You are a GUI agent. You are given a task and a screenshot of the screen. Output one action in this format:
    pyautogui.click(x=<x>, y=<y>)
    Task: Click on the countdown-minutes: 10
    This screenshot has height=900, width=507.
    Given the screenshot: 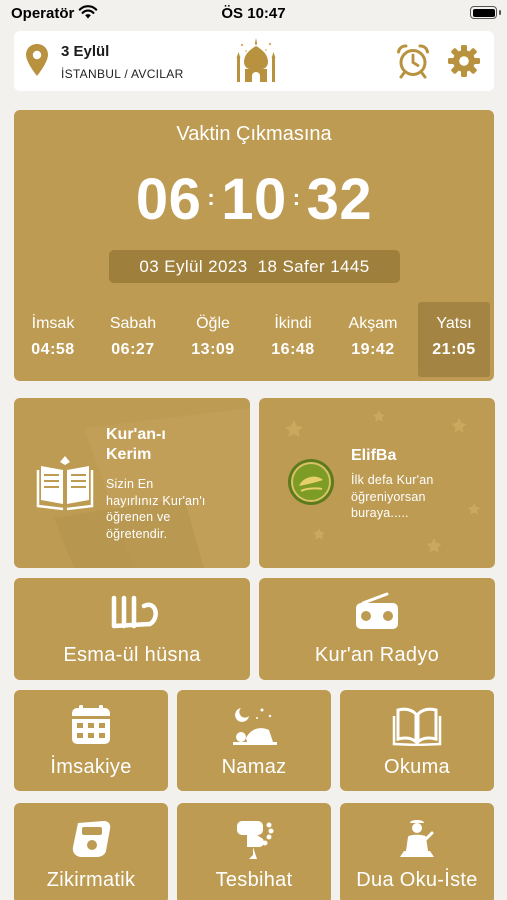 What is the action you would take?
    pyautogui.click(x=254, y=199)
    